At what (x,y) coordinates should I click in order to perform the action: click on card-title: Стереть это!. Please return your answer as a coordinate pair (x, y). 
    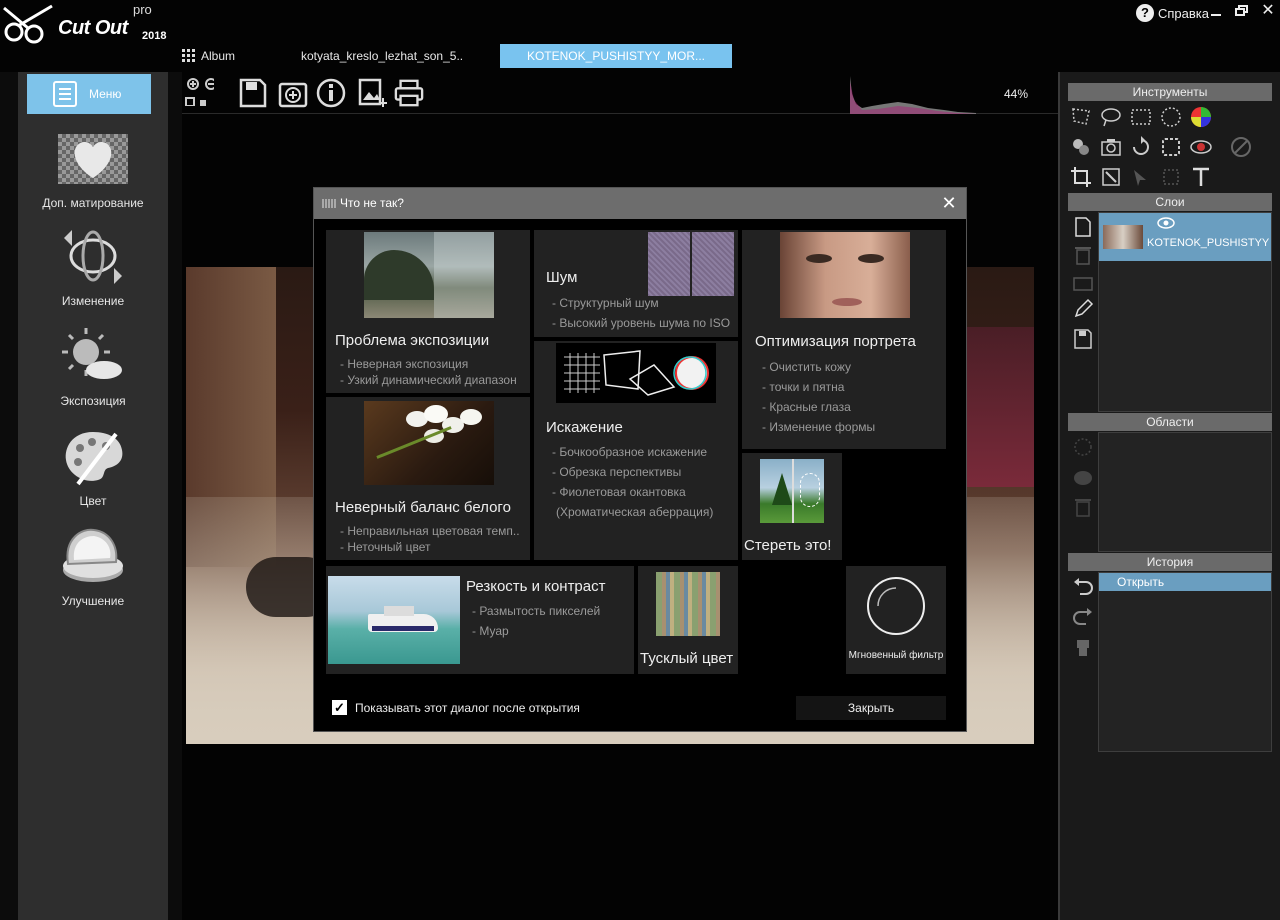
    Looking at the image, I should click on (788, 545).